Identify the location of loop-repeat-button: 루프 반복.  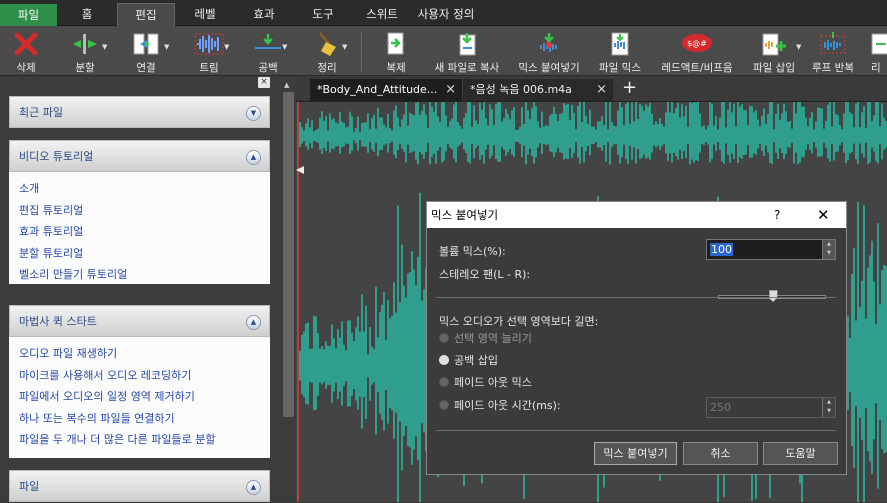
(833, 51).